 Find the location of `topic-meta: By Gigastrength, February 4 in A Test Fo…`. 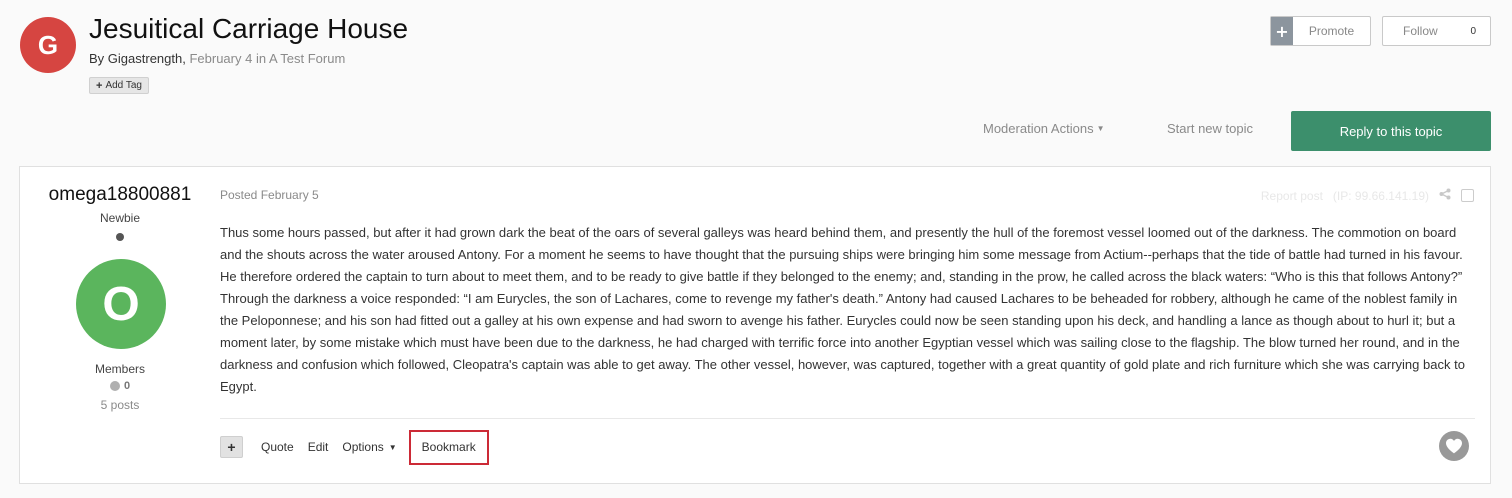

topic-meta: By Gigastrength, February 4 in A Test Fo… is located at coordinates (217, 58).